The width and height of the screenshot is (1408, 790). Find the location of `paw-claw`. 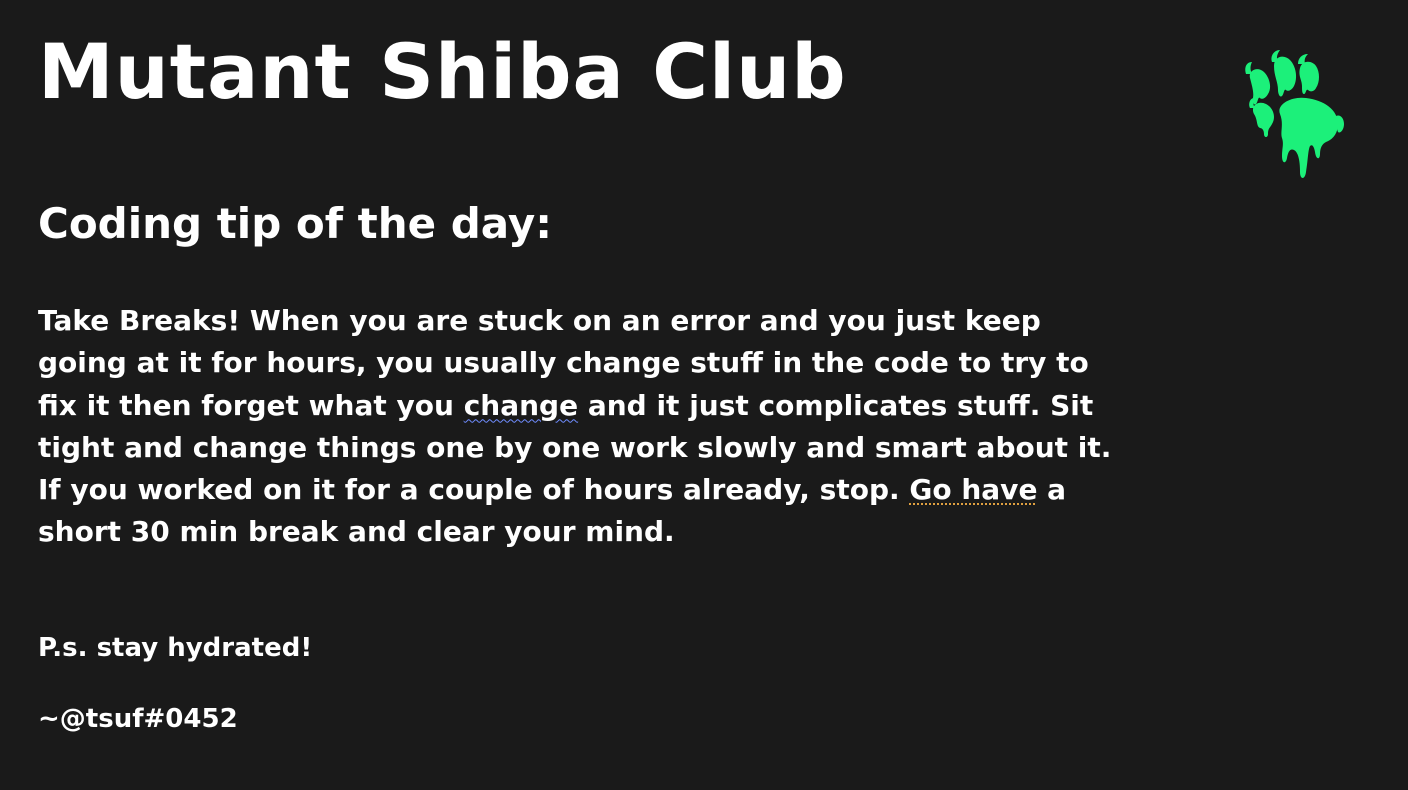

paw-claw is located at coordinates (1248, 68).